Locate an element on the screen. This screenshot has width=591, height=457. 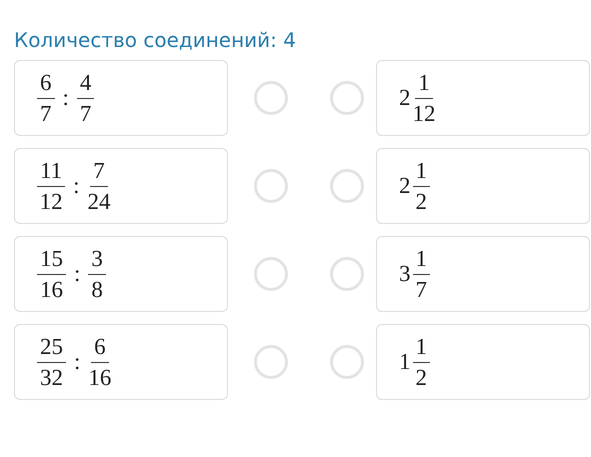
whole-number: 3 is located at coordinates (404, 274).